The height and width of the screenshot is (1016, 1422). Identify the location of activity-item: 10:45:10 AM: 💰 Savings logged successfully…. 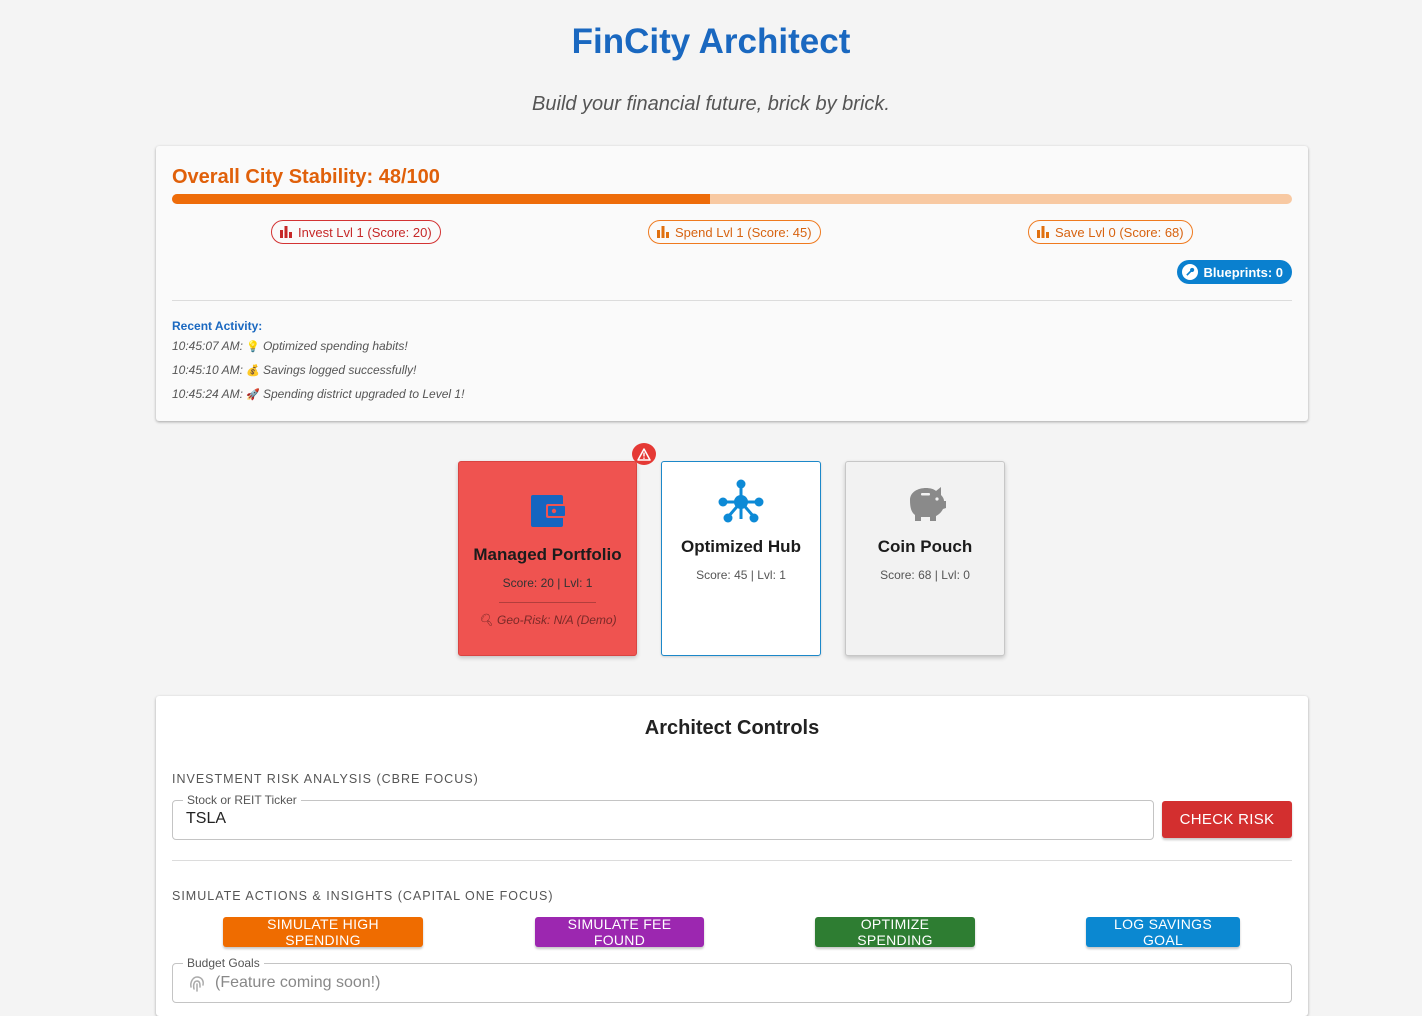
(294, 370).